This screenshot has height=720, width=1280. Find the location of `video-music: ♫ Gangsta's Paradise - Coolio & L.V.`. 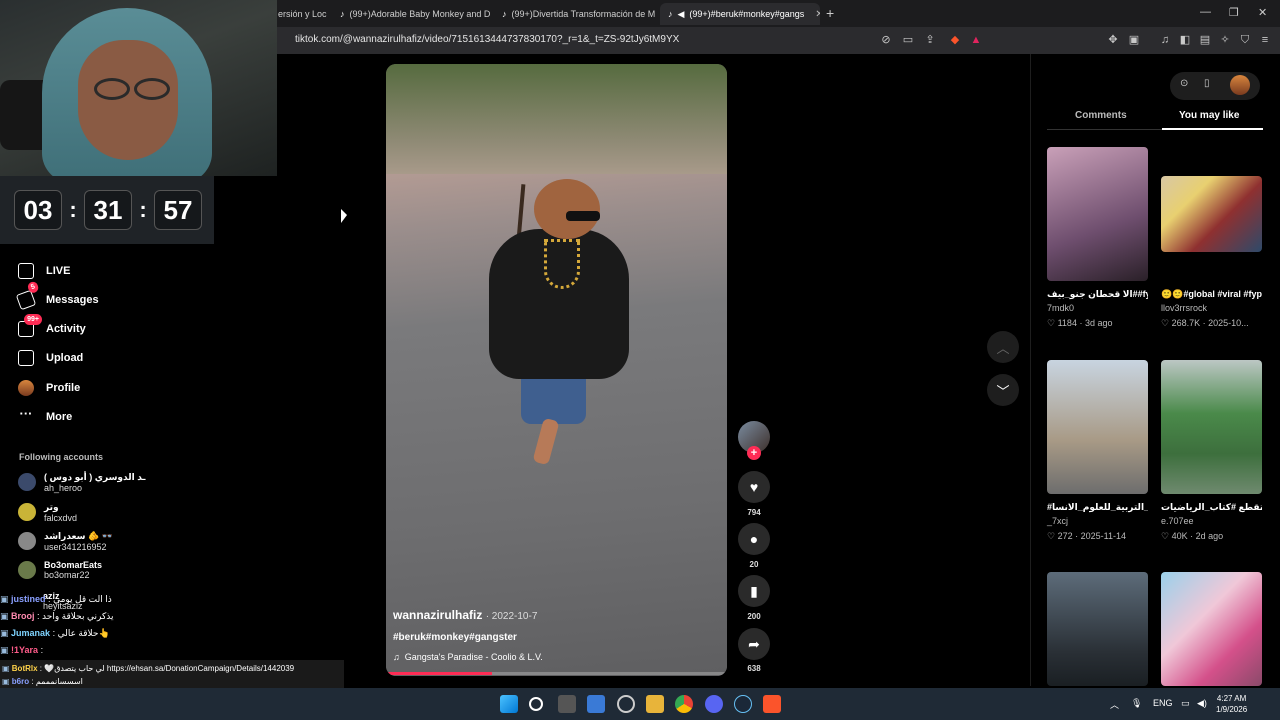

video-music: ♫ Gangsta's Paradise - Coolio & L.V. is located at coordinates (468, 657).